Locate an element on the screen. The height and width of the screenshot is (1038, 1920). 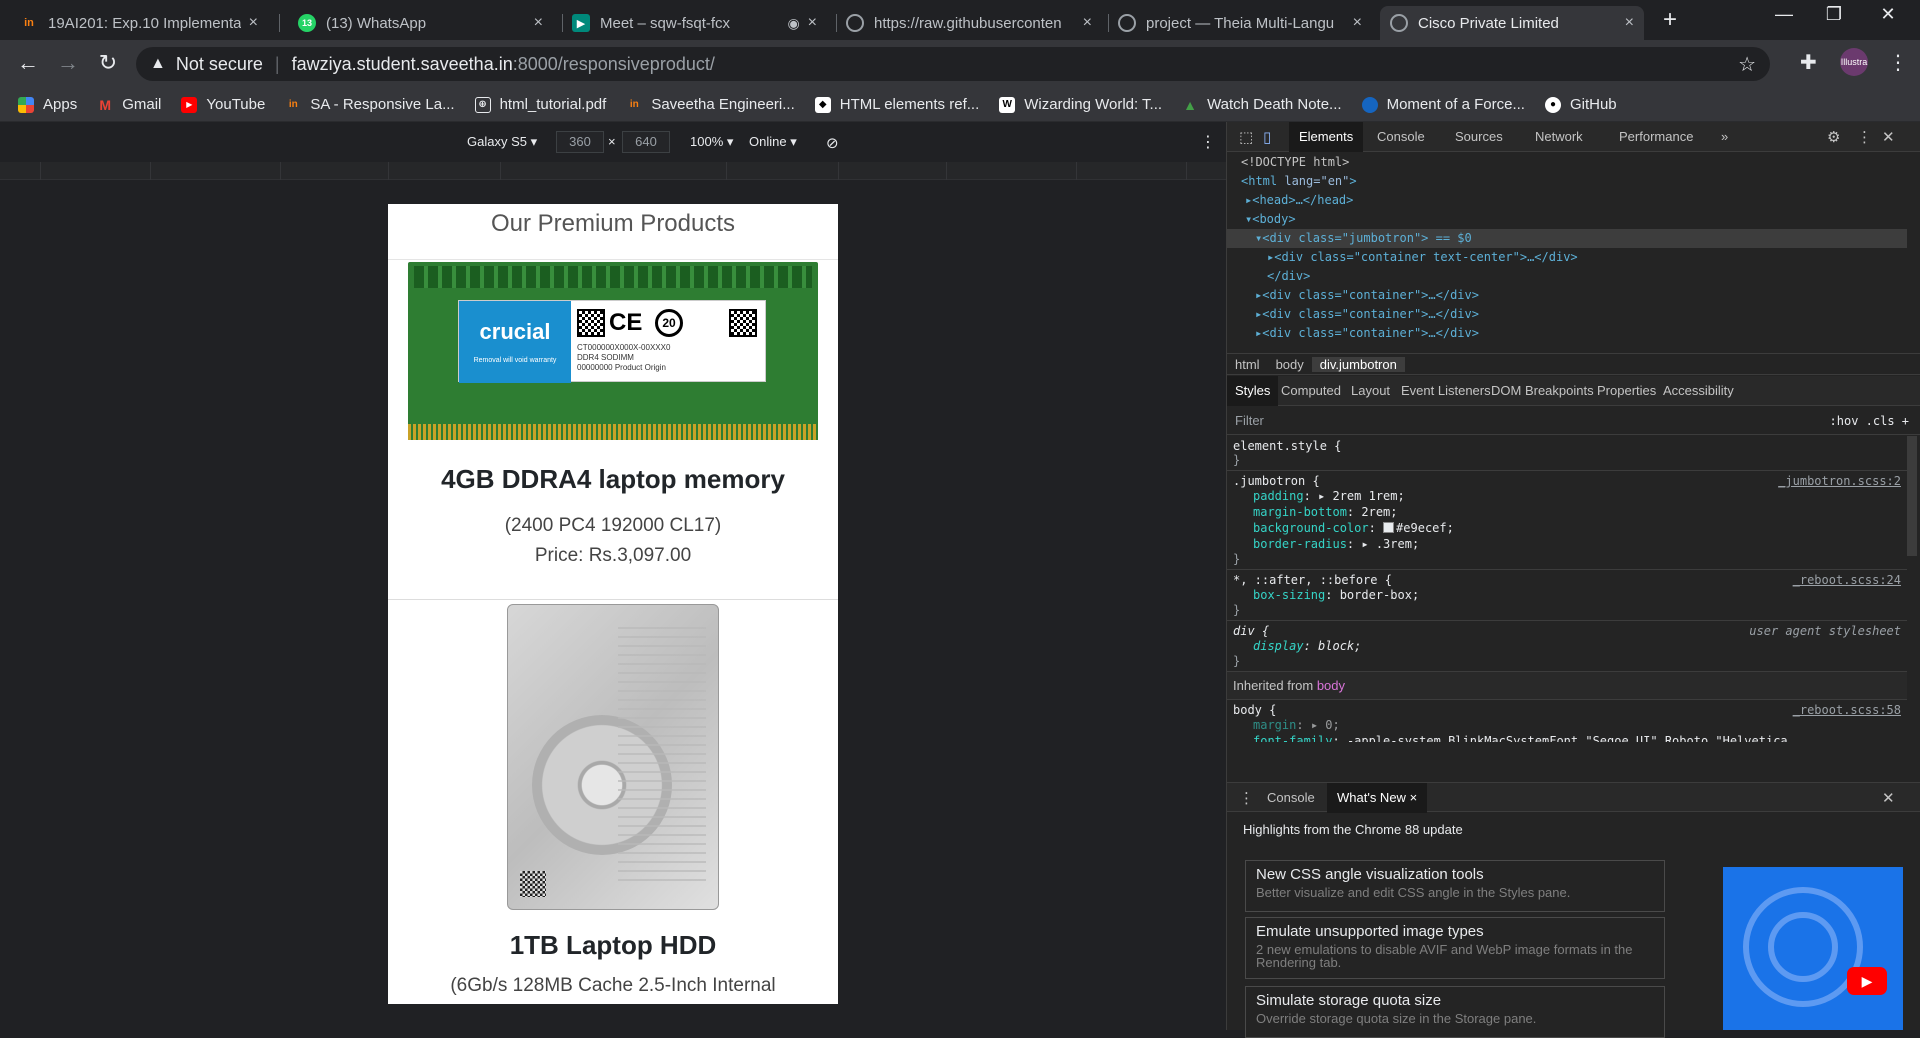
dom-node: </div> is located at coordinates (1567, 276).